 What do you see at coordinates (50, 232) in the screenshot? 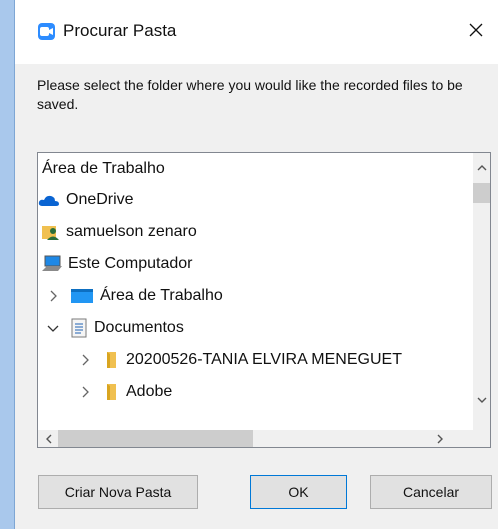
I see `user-folder-icon` at bounding box center [50, 232].